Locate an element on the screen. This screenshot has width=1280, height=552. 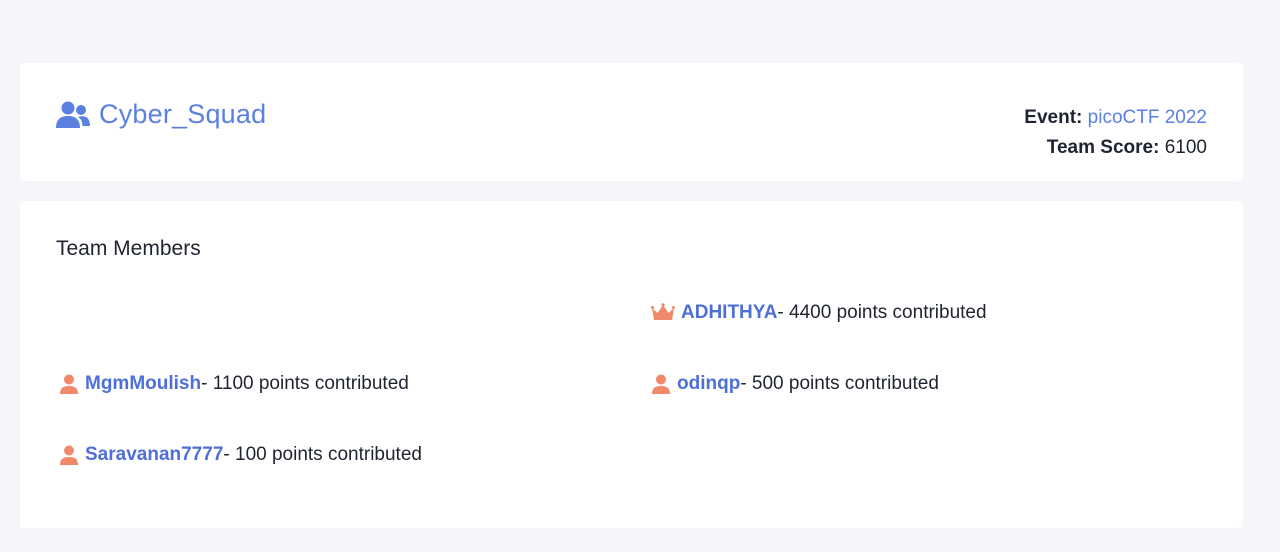
team-name-link: Cyber_Squad is located at coordinates (182, 114).